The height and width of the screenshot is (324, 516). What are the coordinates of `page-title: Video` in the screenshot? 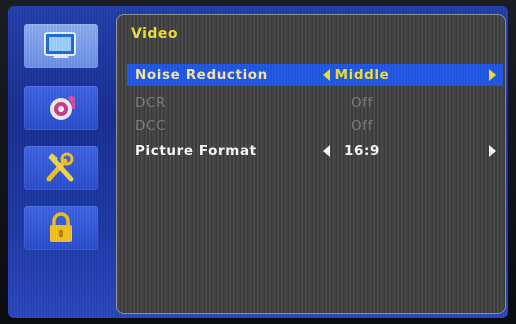 It's located at (155, 34).